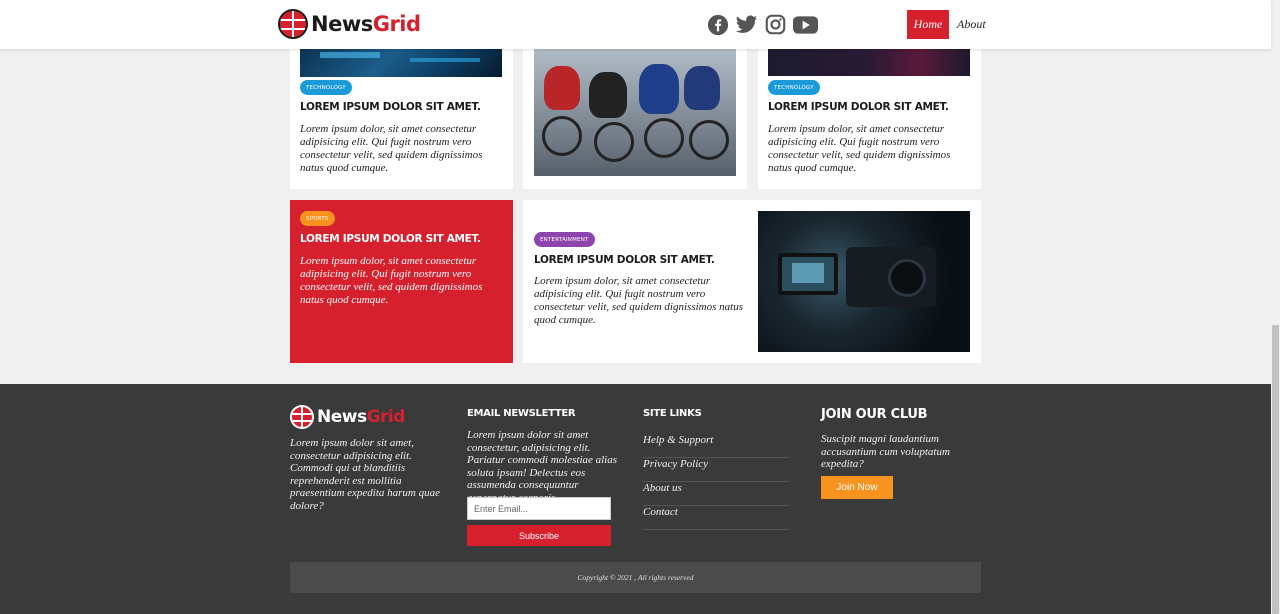 This screenshot has width=1280, height=614. What do you see at coordinates (342, 417) in the screenshot?
I see `footer-logo-text-news: News` at bounding box center [342, 417].